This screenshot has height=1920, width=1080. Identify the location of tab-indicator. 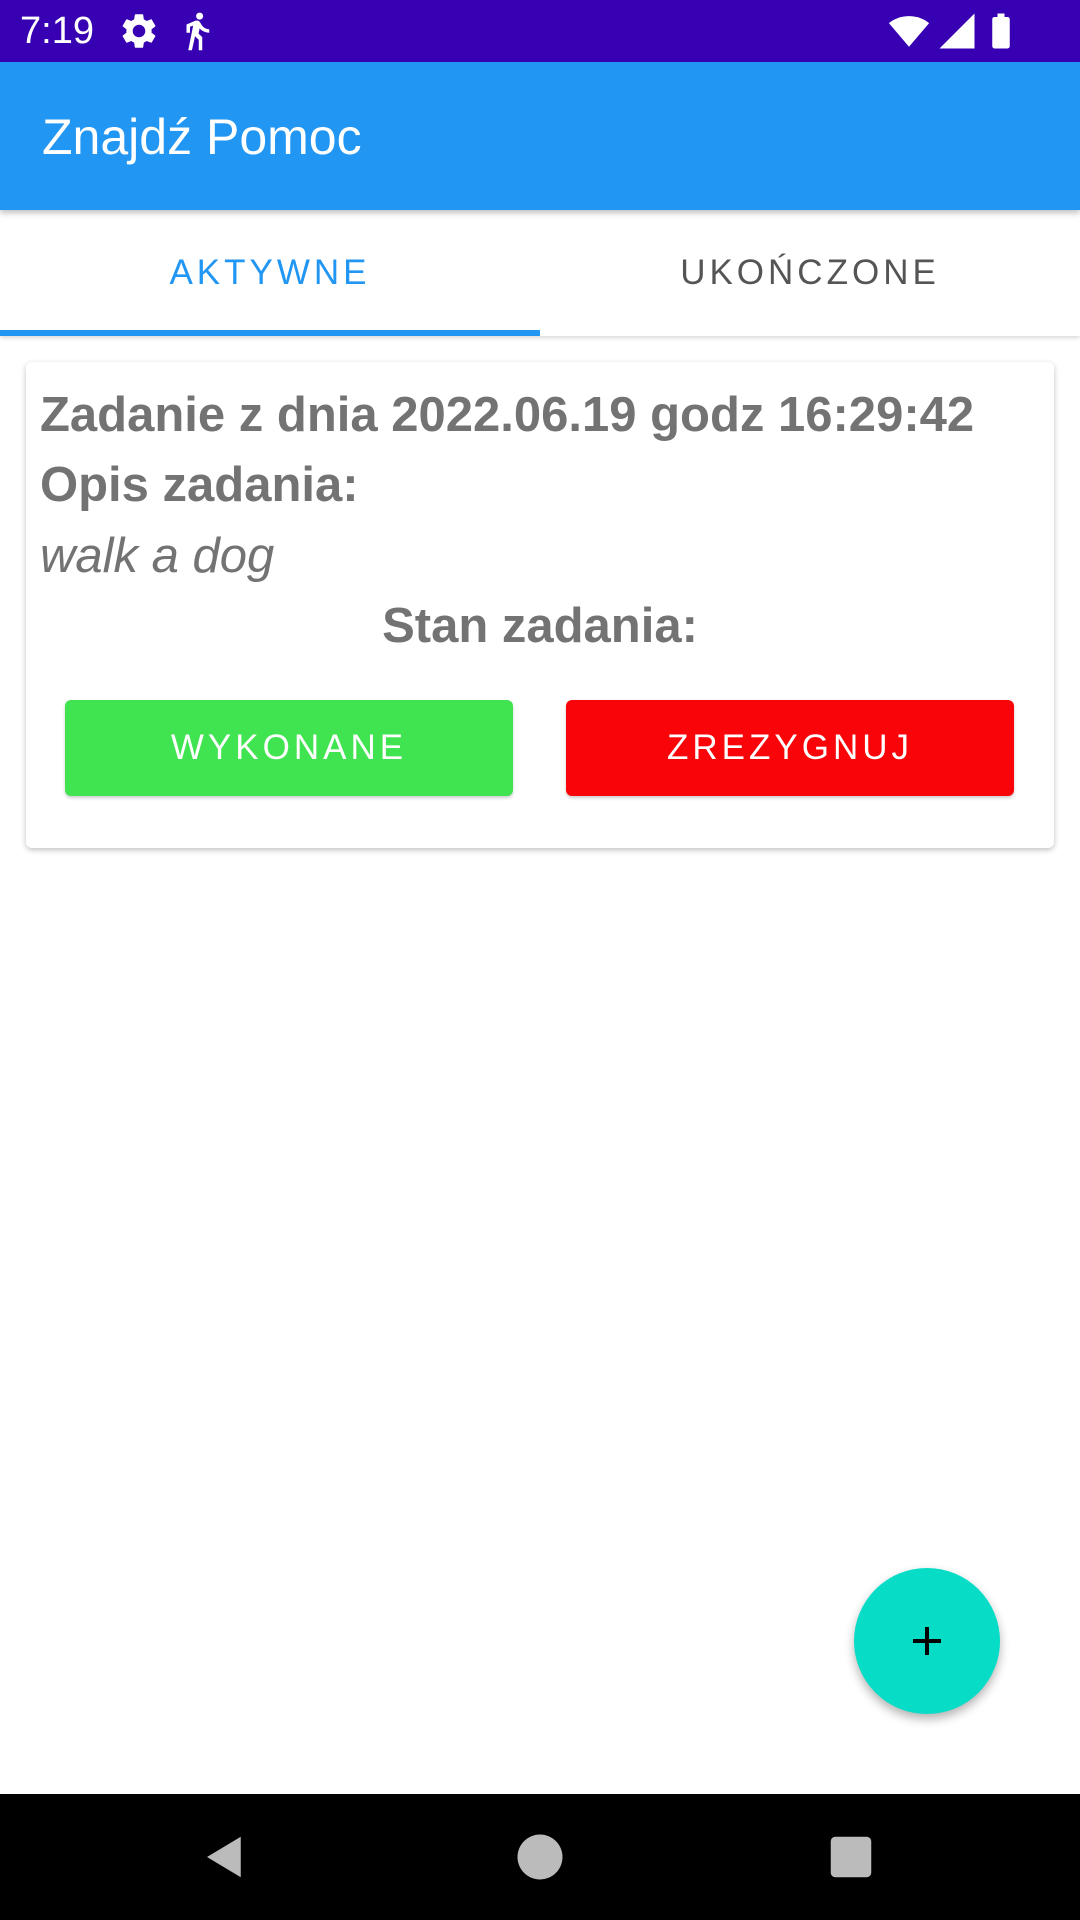
(270, 333).